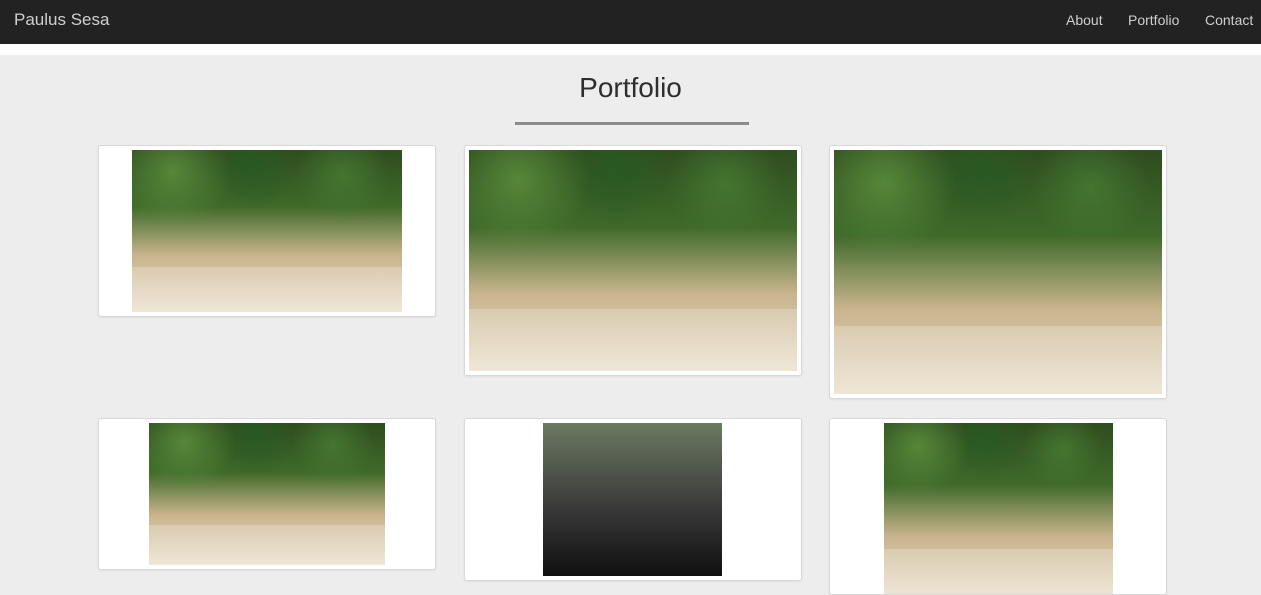 The height and width of the screenshot is (595, 1261). Describe the element at coordinates (61, 20) in the screenshot. I see `brand-link: Paulus Sesa` at that location.